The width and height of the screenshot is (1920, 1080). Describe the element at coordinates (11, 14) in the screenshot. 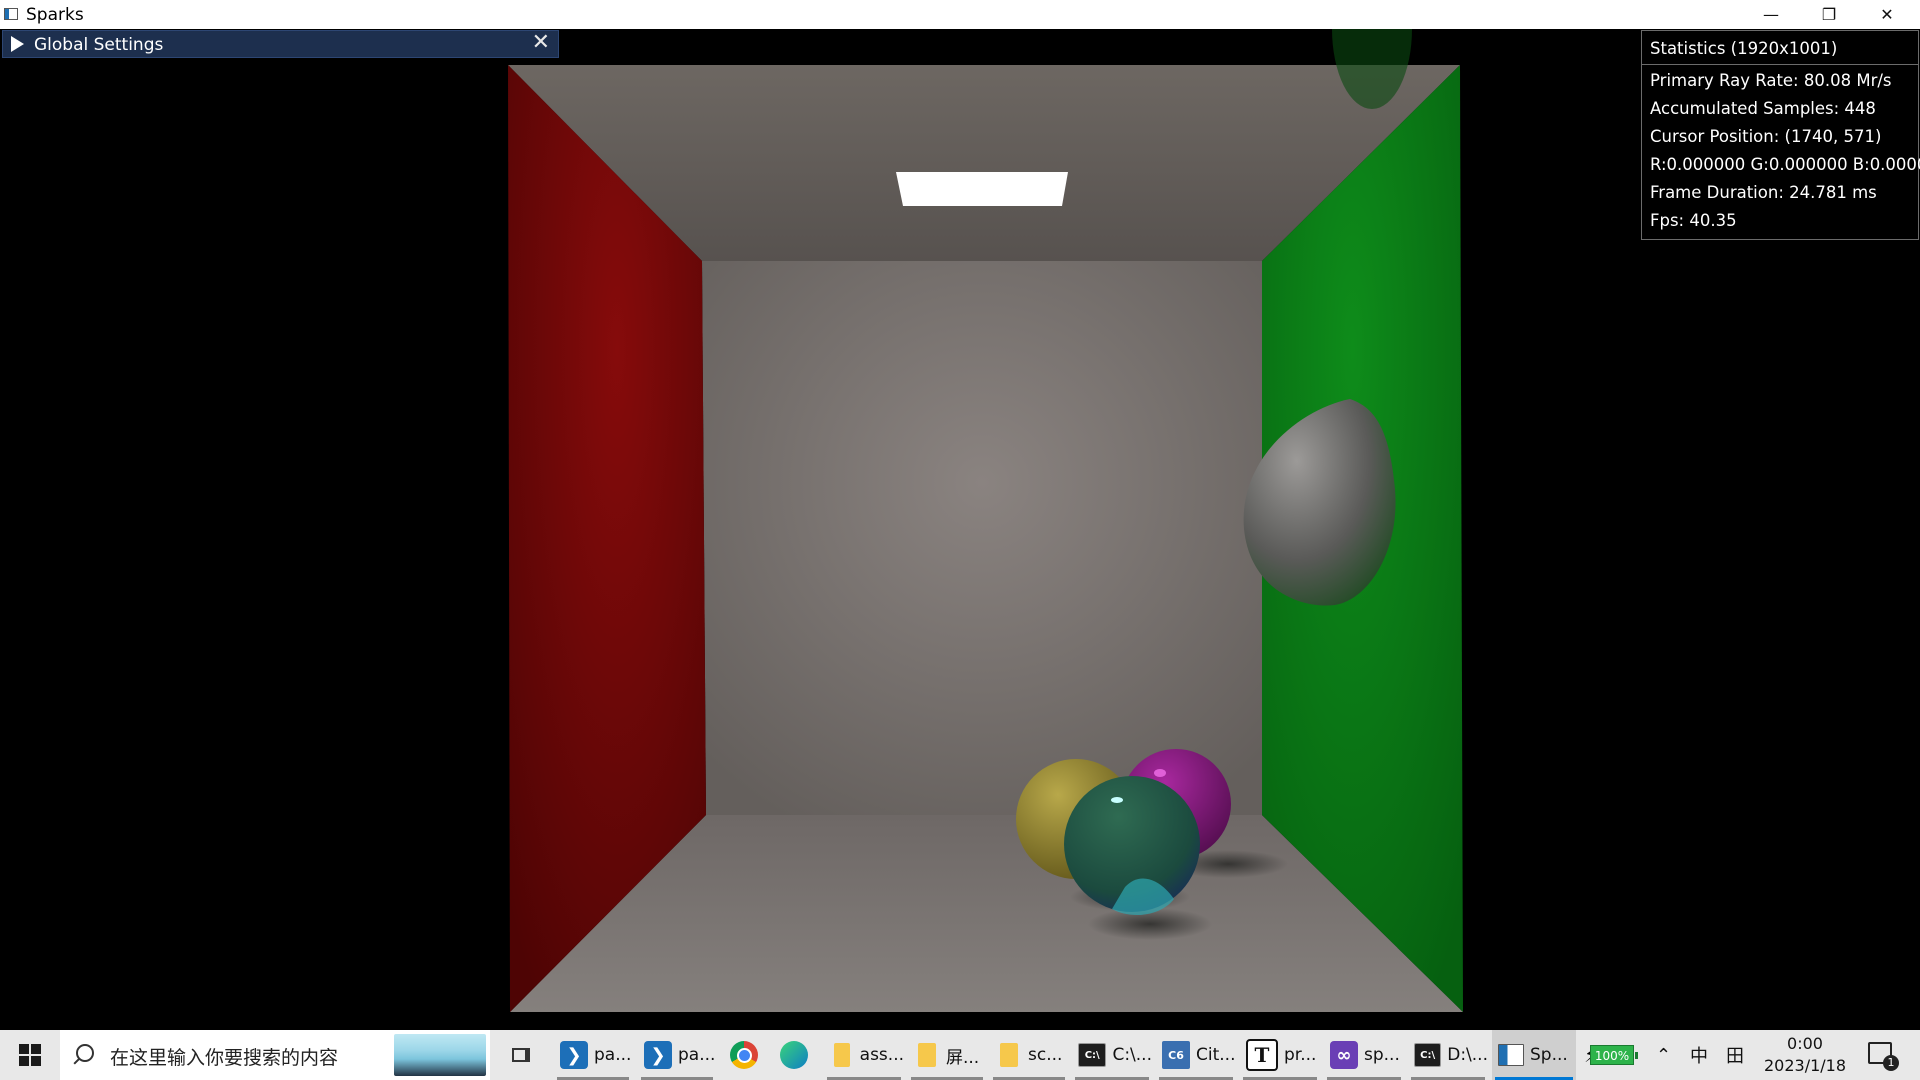

I see `sparks-app-icon` at that location.